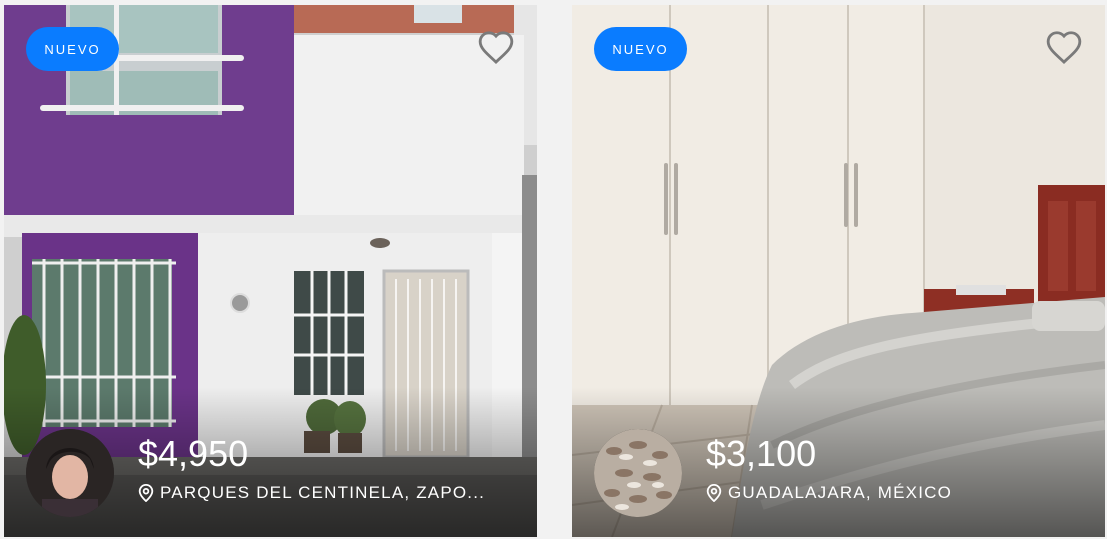 The width and height of the screenshot is (1107, 539). What do you see at coordinates (193, 453) in the screenshot?
I see `listing-price: $4,950` at bounding box center [193, 453].